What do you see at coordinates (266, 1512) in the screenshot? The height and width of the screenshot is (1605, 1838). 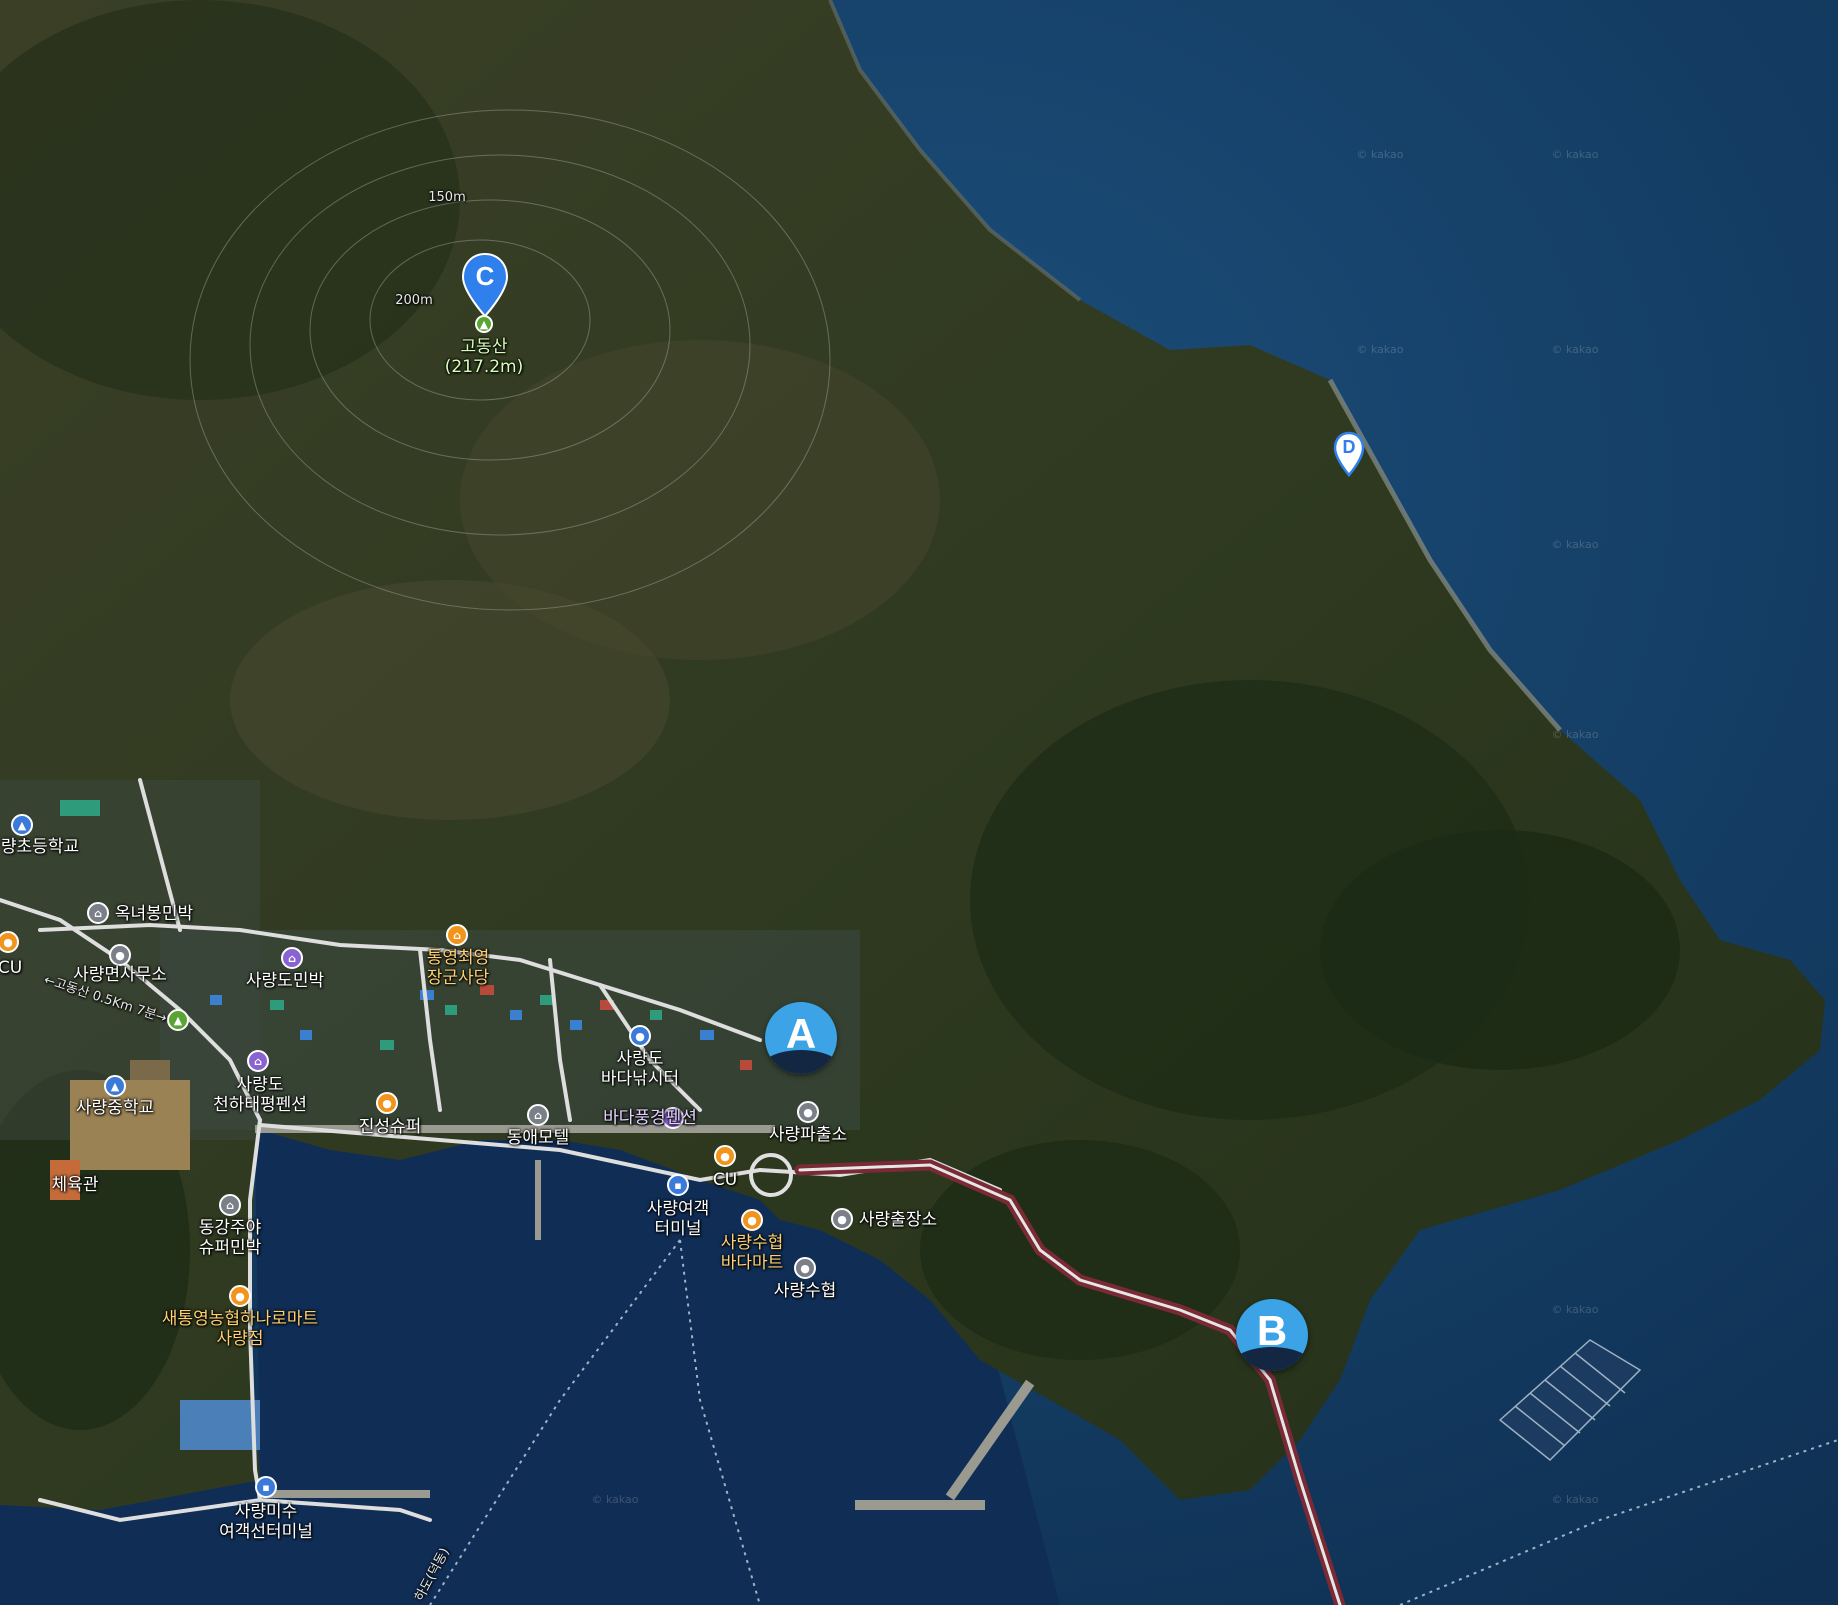 I see `label-misu-terminal-1: 사량미수` at bounding box center [266, 1512].